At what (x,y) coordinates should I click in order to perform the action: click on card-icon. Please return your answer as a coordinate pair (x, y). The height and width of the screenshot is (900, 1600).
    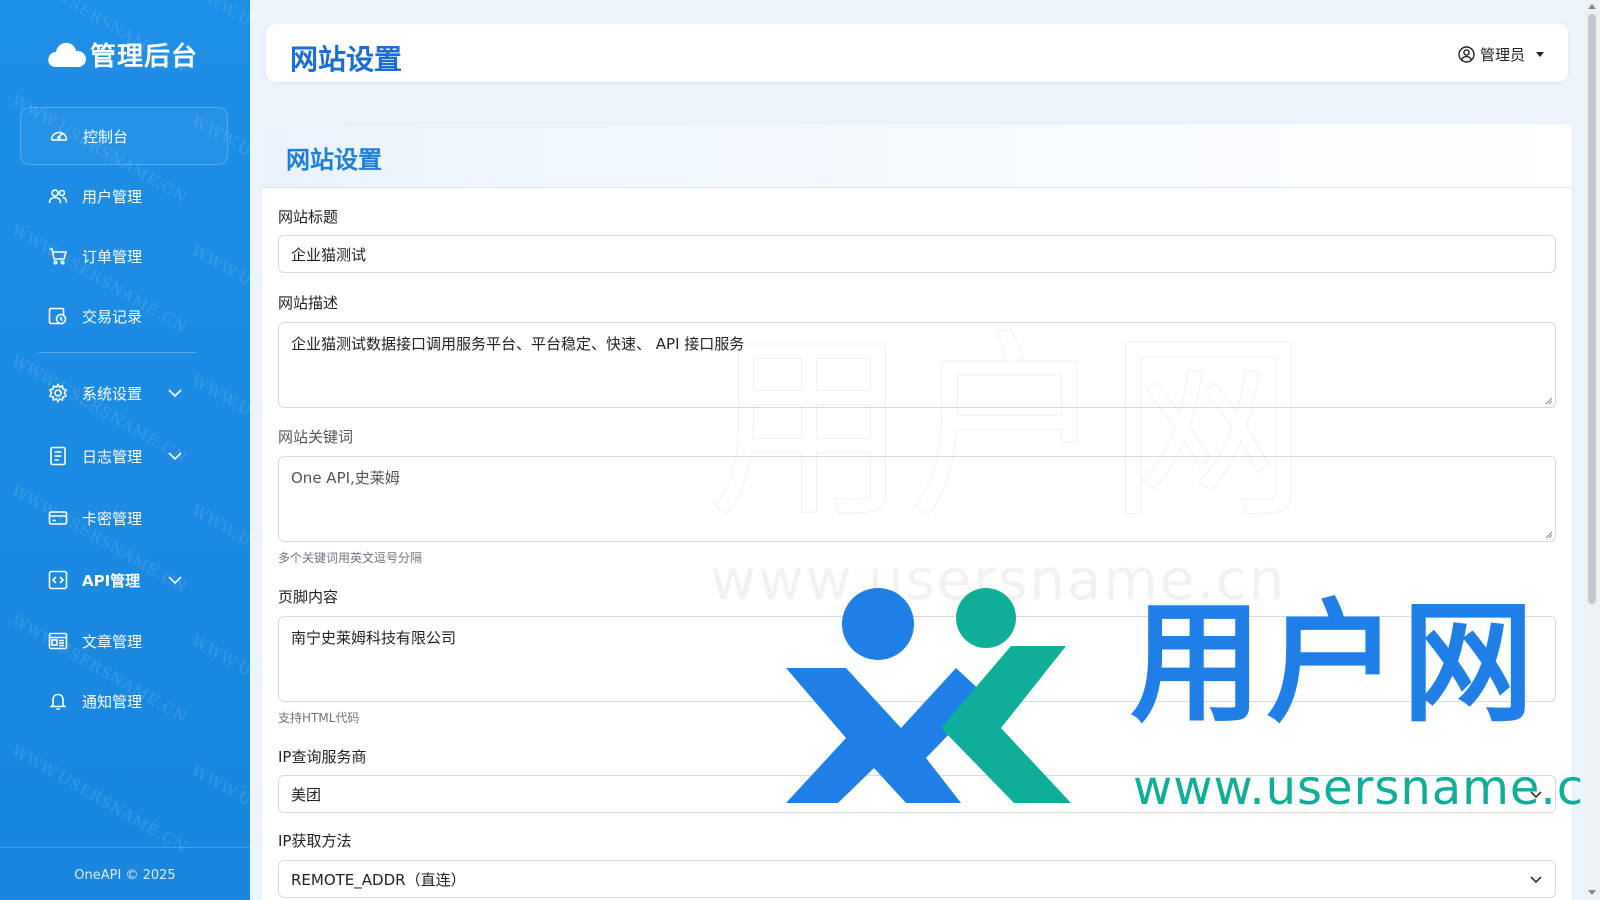
    Looking at the image, I should click on (58, 518).